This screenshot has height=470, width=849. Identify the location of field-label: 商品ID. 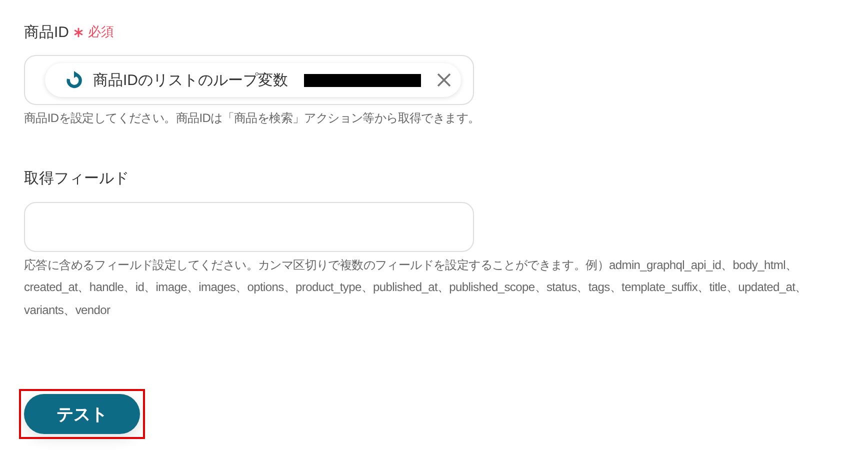
(46, 32).